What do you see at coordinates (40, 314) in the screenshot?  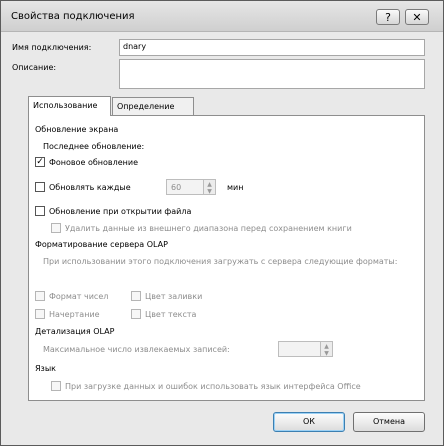 I see `font-style-checkbox` at bounding box center [40, 314].